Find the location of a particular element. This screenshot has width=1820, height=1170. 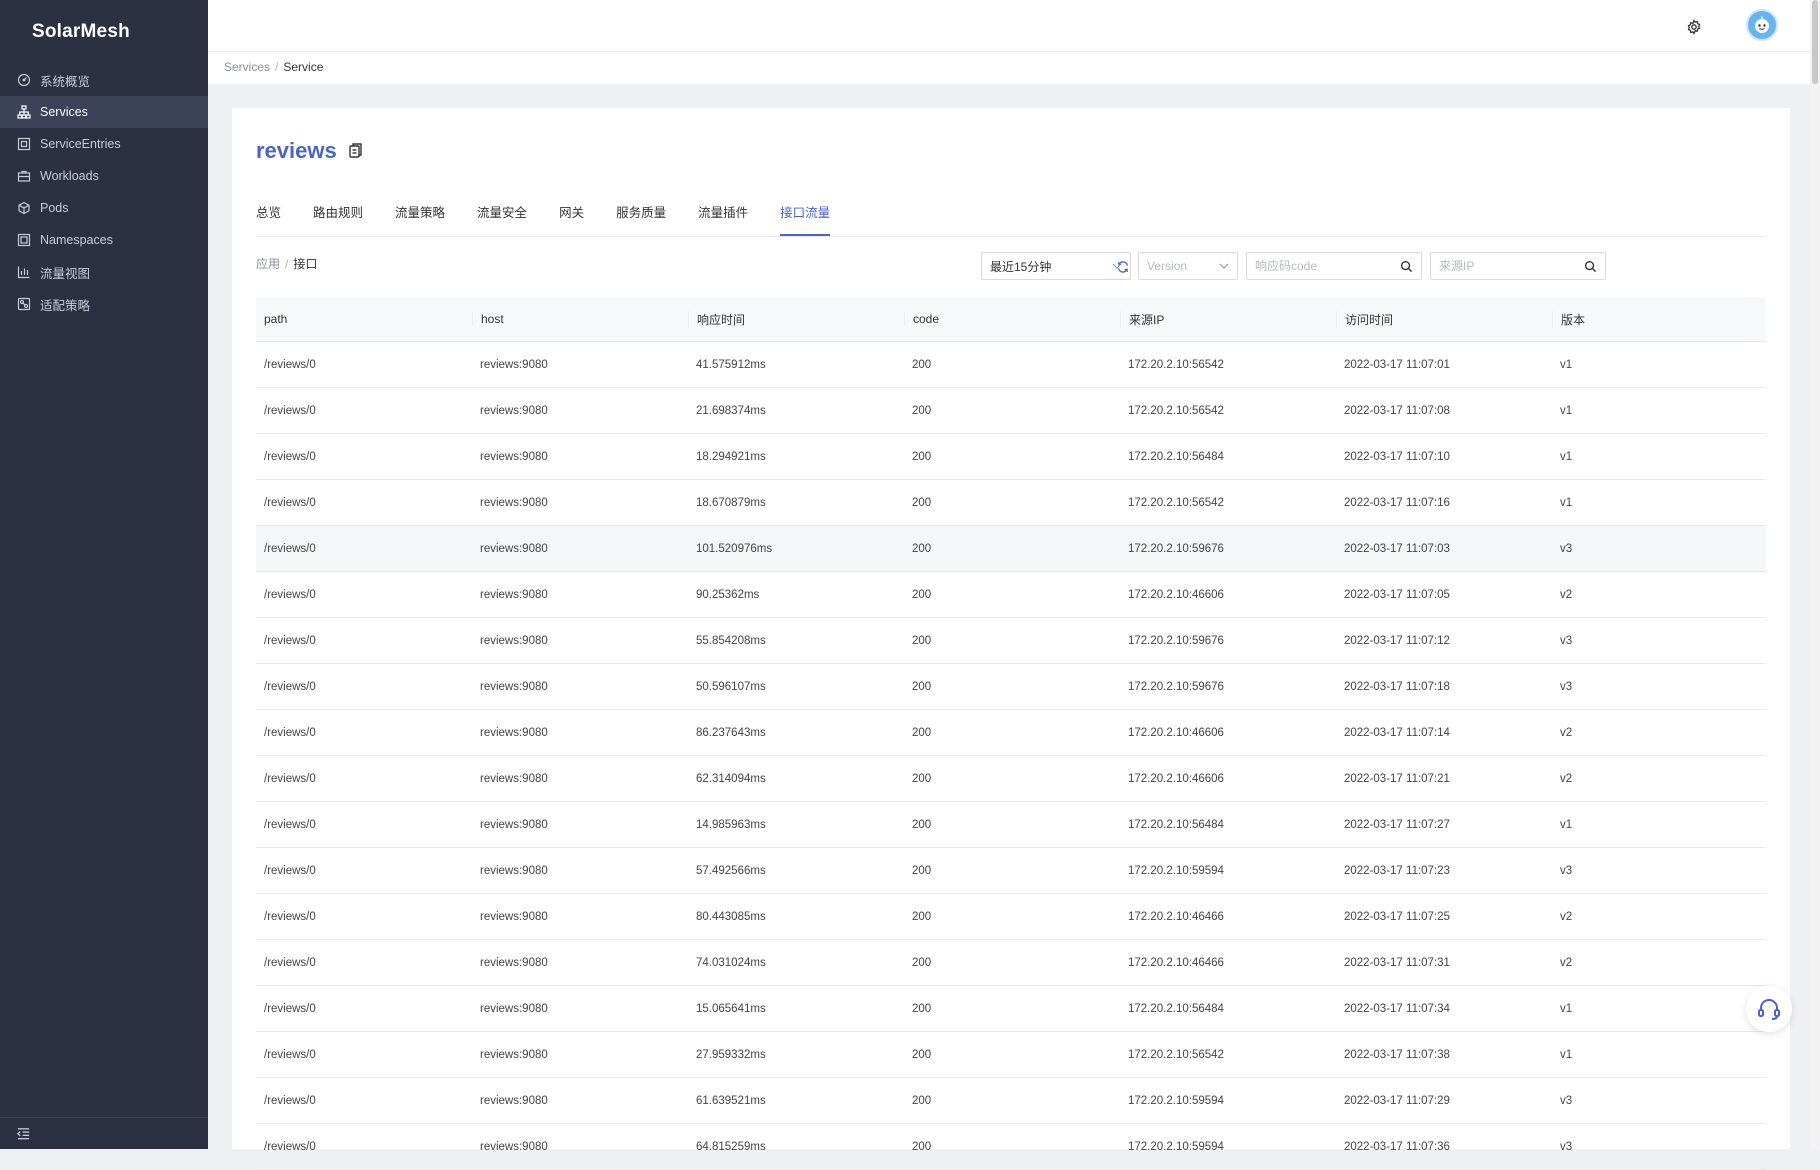

source-ip-search is located at coordinates (1518, 266).